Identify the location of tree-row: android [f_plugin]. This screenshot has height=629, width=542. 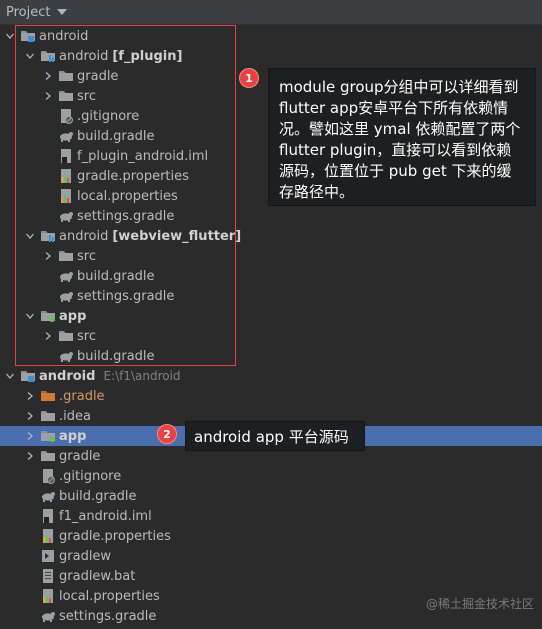
(271, 56).